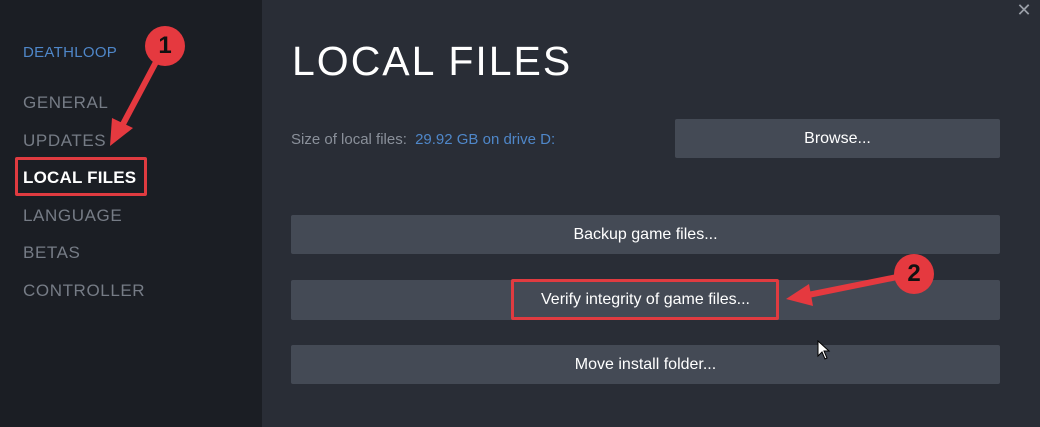 The height and width of the screenshot is (427, 1040). I want to click on step-badge-1: 1, so click(165, 46).